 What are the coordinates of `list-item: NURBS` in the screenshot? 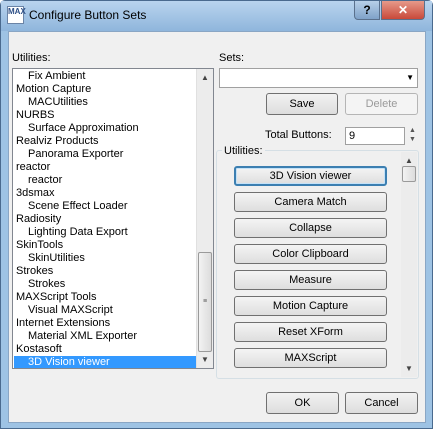 It's located at (105, 115).